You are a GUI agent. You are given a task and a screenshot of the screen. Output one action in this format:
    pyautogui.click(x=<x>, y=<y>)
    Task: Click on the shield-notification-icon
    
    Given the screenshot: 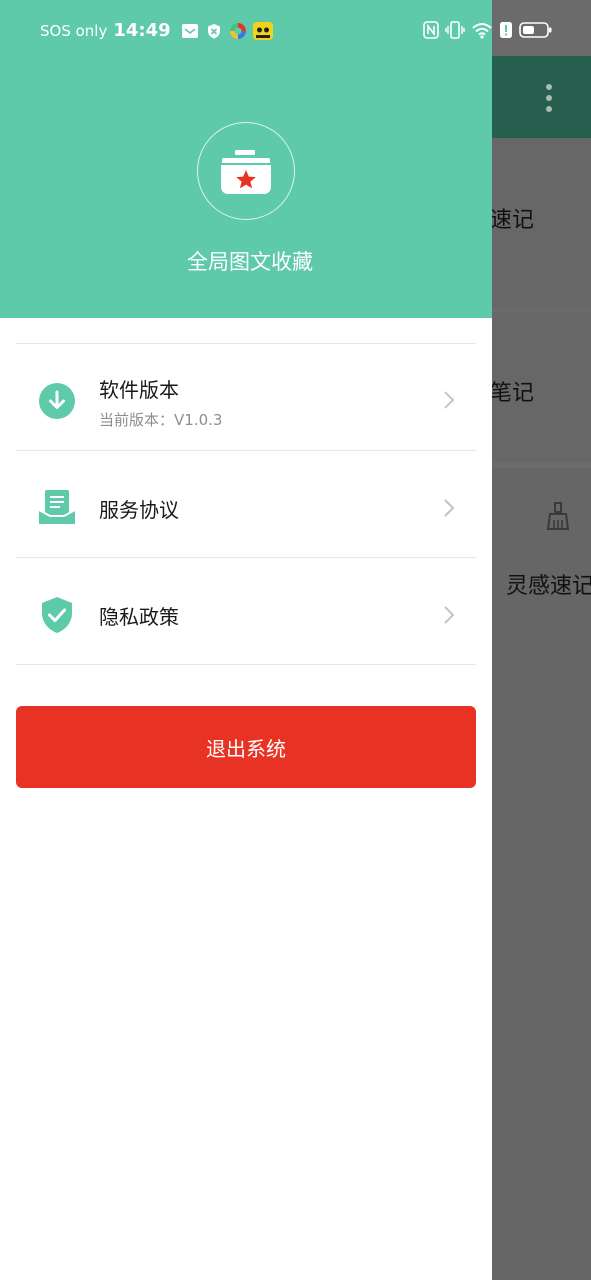 What is the action you would take?
    pyautogui.click(x=213, y=30)
    